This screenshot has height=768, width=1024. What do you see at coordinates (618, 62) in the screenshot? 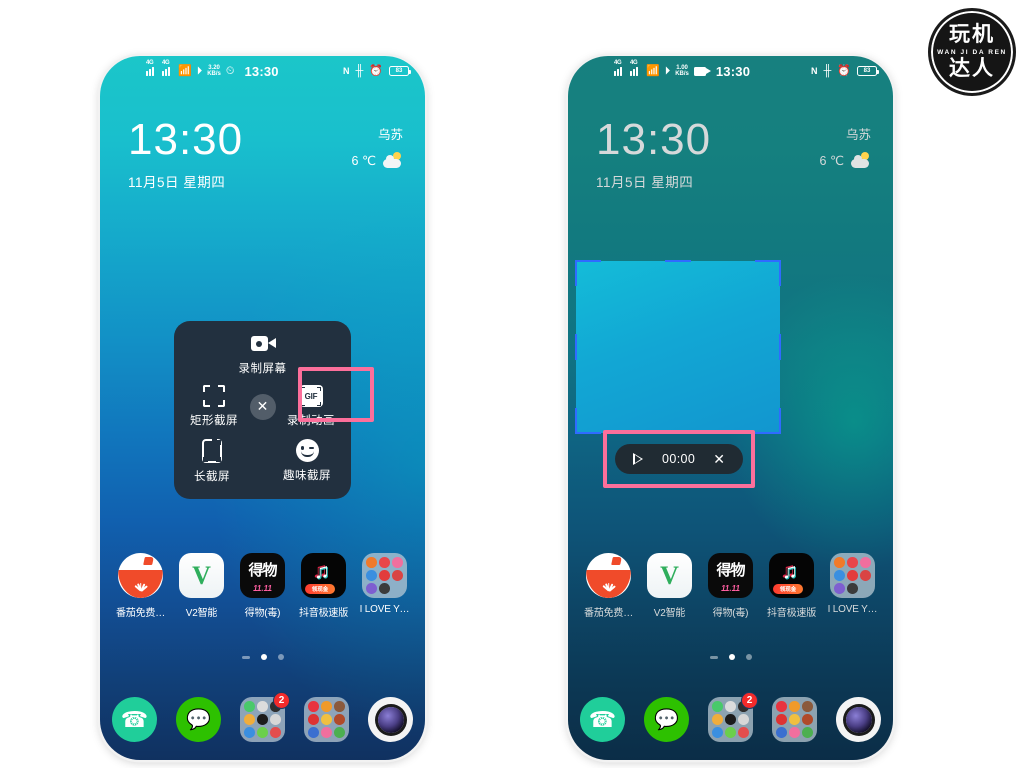
I see `network-type-1: 4G` at bounding box center [618, 62].